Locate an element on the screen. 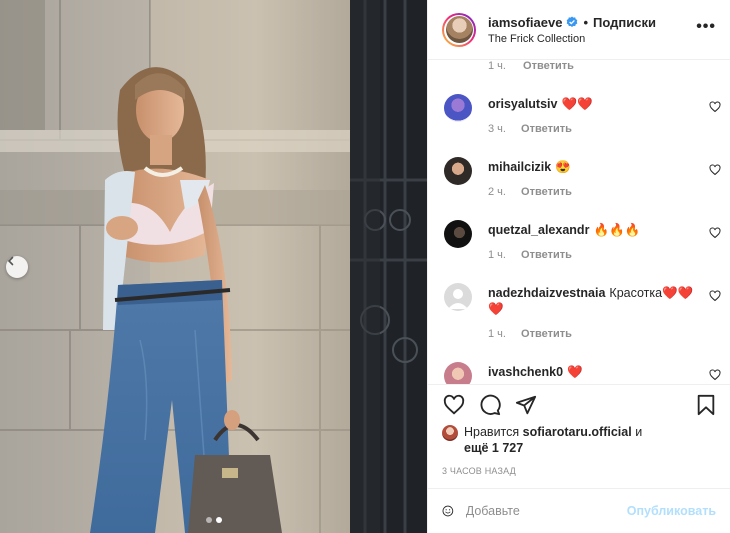 The width and height of the screenshot is (730, 533). carousel-dots is located at coordinates (213, 520).